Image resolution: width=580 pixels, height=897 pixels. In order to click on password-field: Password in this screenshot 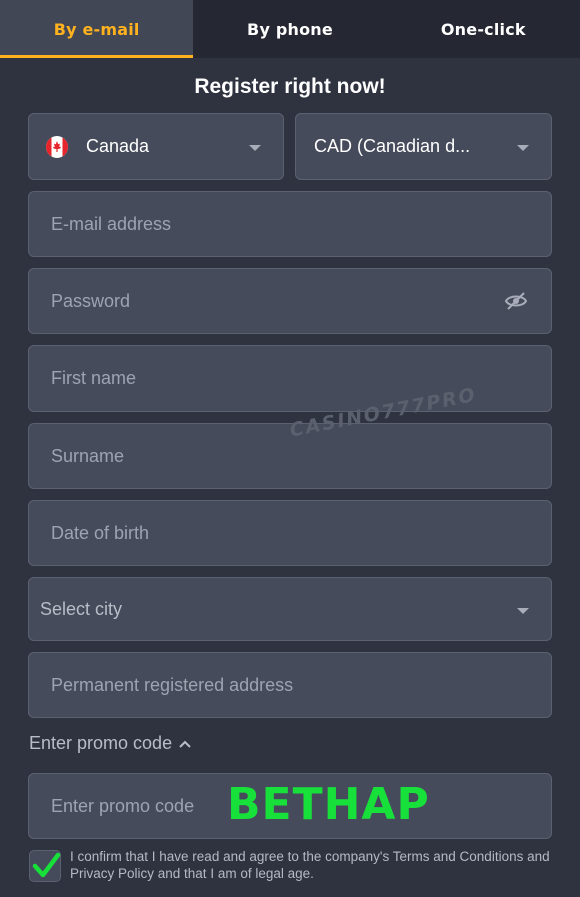, I will do `click(290, 301)`.